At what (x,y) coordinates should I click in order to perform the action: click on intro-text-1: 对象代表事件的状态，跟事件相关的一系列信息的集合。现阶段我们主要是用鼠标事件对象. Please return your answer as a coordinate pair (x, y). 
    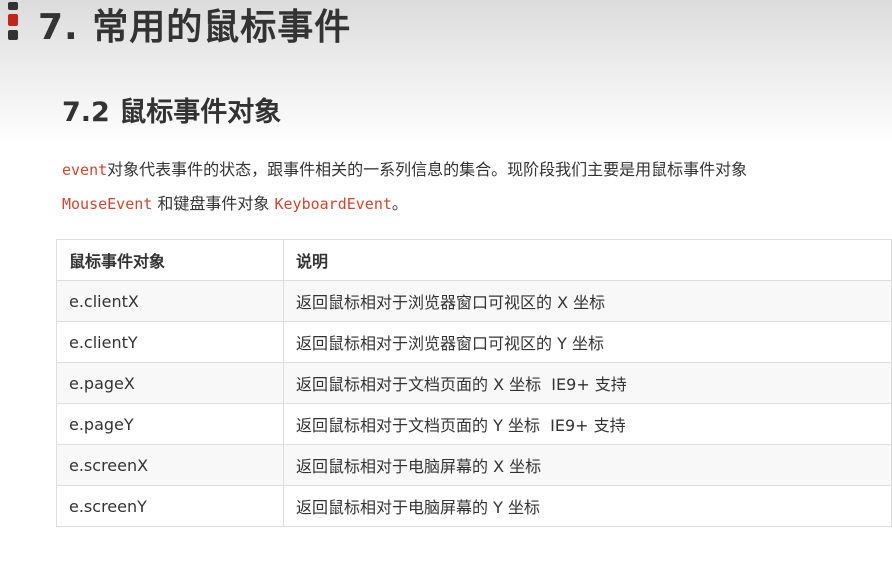
    Looking at the image, I should click on (427, 169).